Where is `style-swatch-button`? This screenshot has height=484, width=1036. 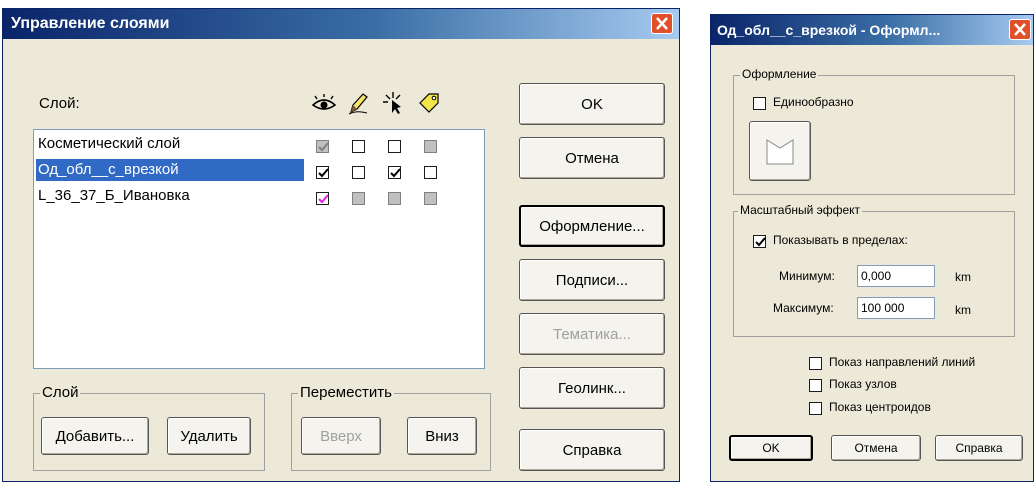 style-swatch-button is located at coordinates (780, 151).